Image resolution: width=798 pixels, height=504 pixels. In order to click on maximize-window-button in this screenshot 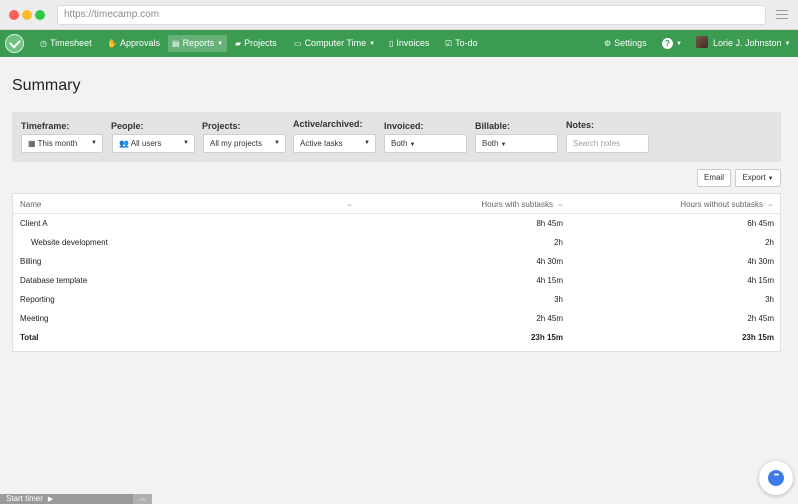, I will do `click(40, 15)`.